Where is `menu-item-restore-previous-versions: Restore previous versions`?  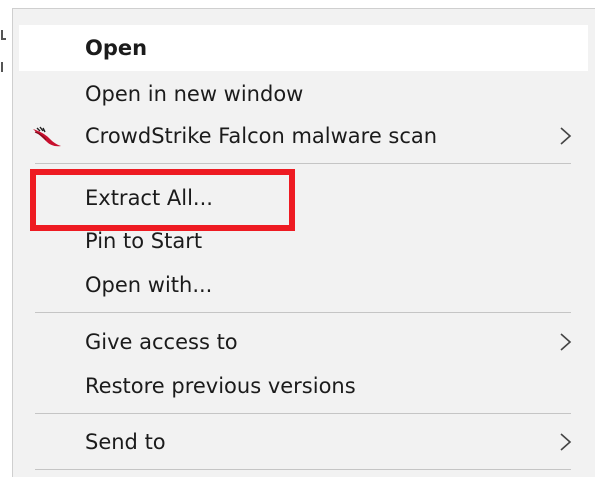 menu-item-restore-previous-versions: Restore previous versions is located at coordinates (304, 386).